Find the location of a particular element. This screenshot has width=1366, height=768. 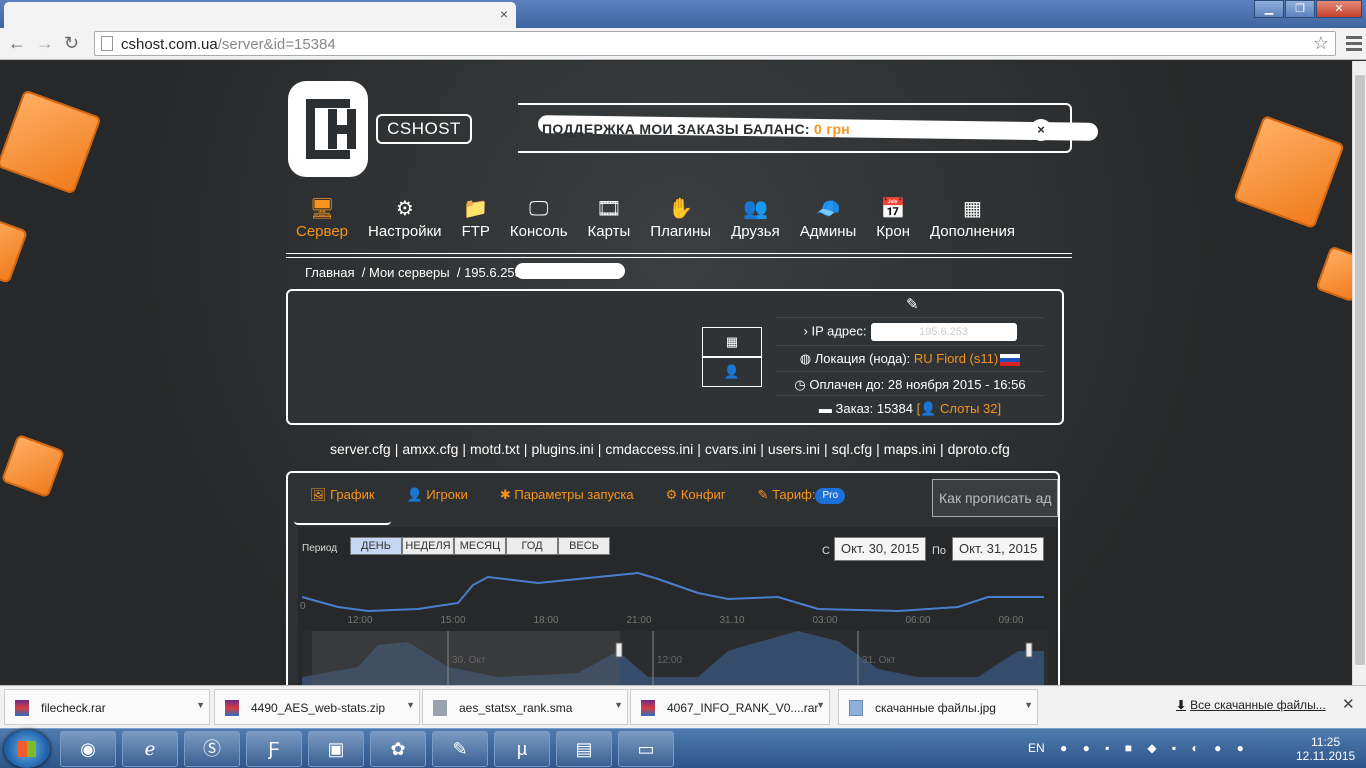

slots-link: Слоты 32 is located at coordinates (968, 408).